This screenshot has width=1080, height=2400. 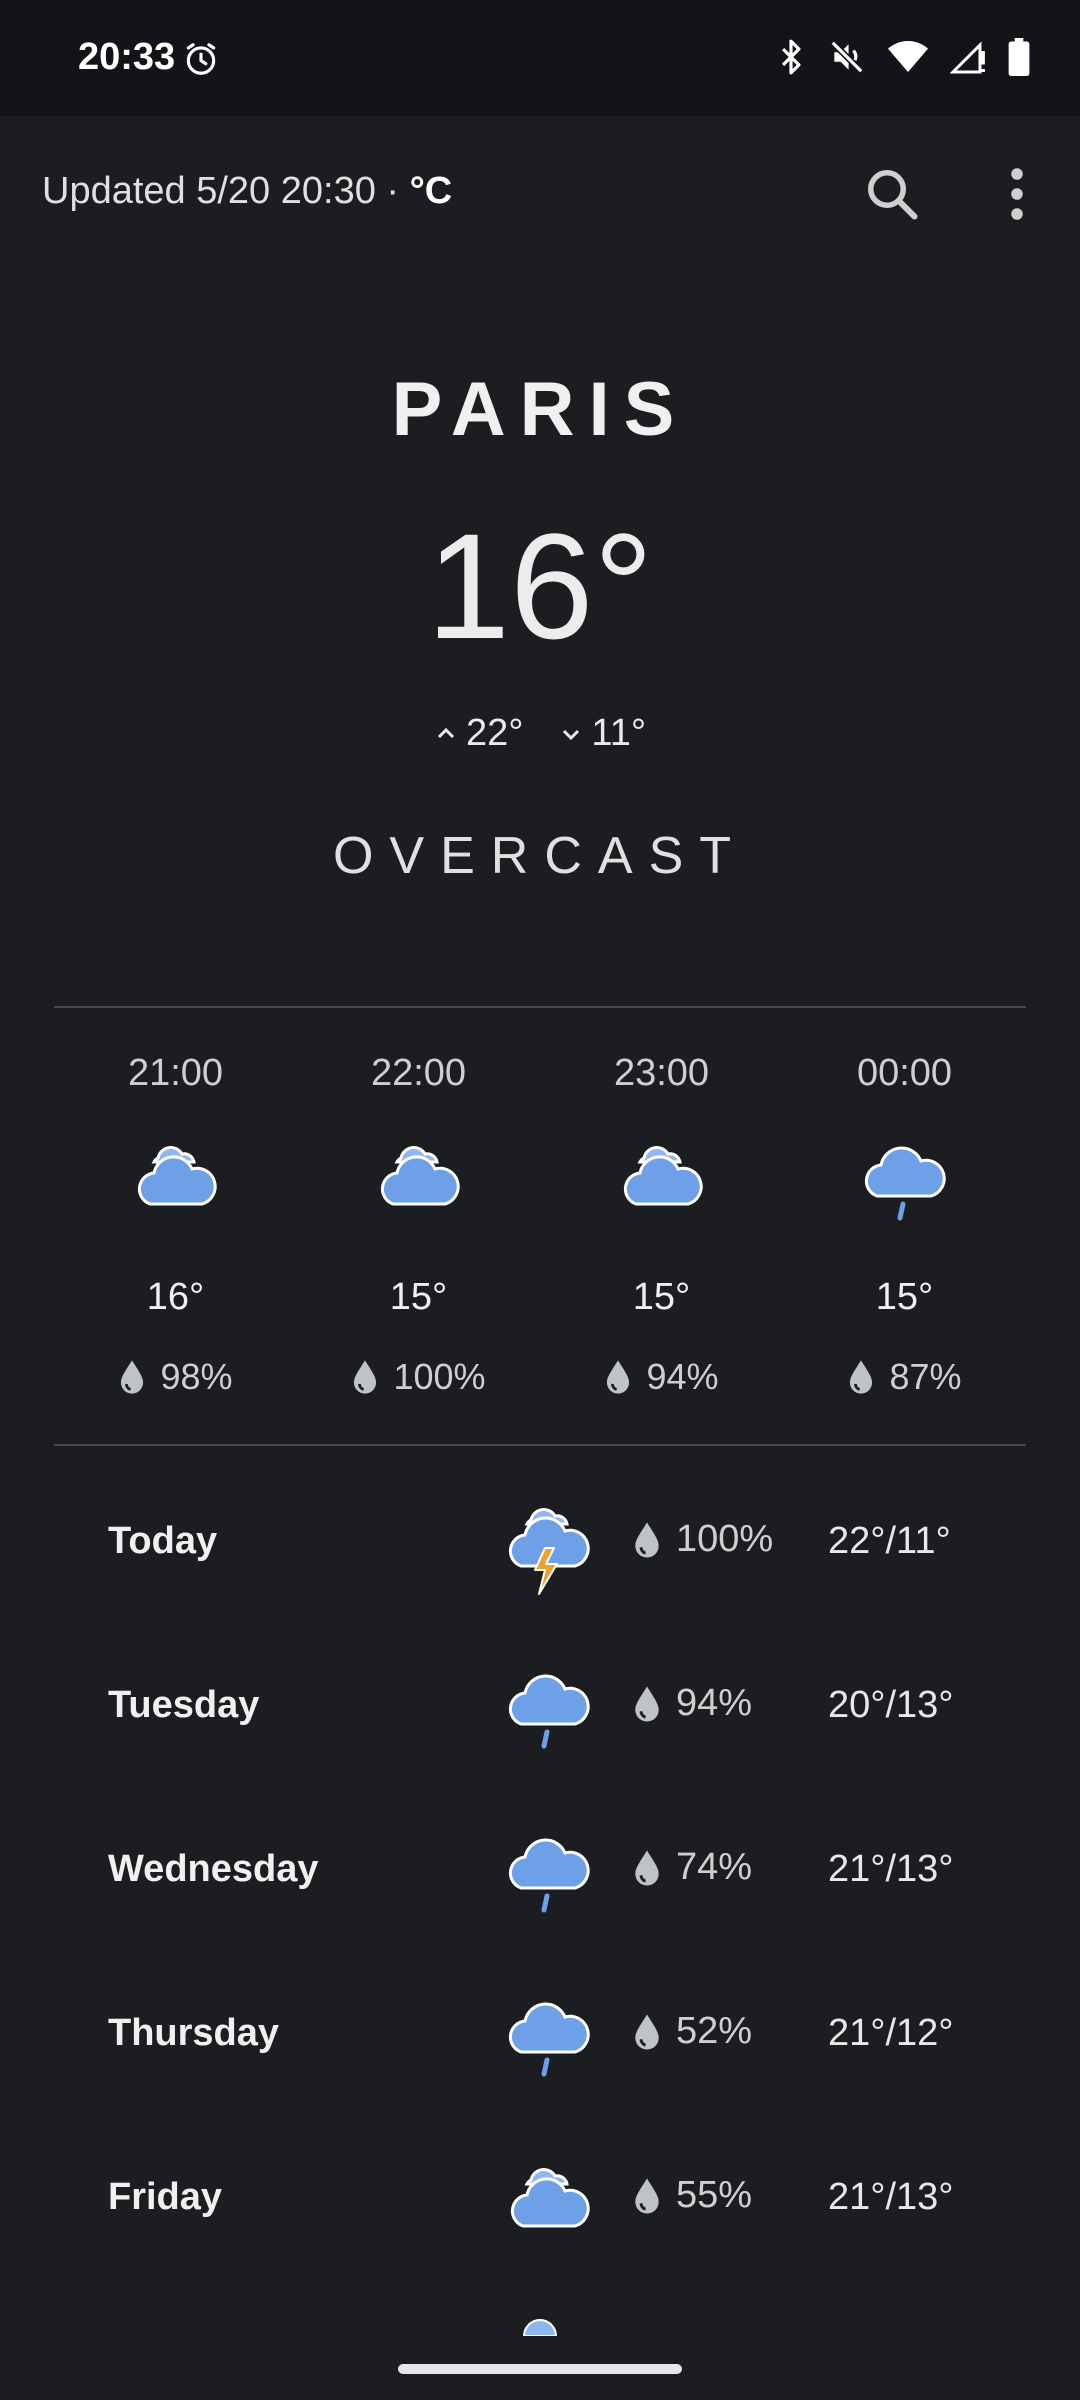 I want to click on high-temp: 22°, so click(x=478, y=733).